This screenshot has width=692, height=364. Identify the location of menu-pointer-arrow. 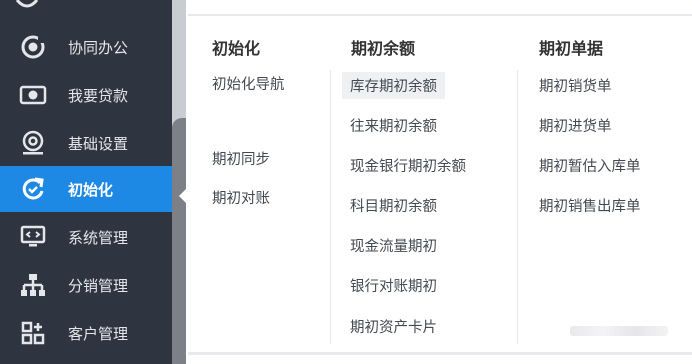
(183, 196).